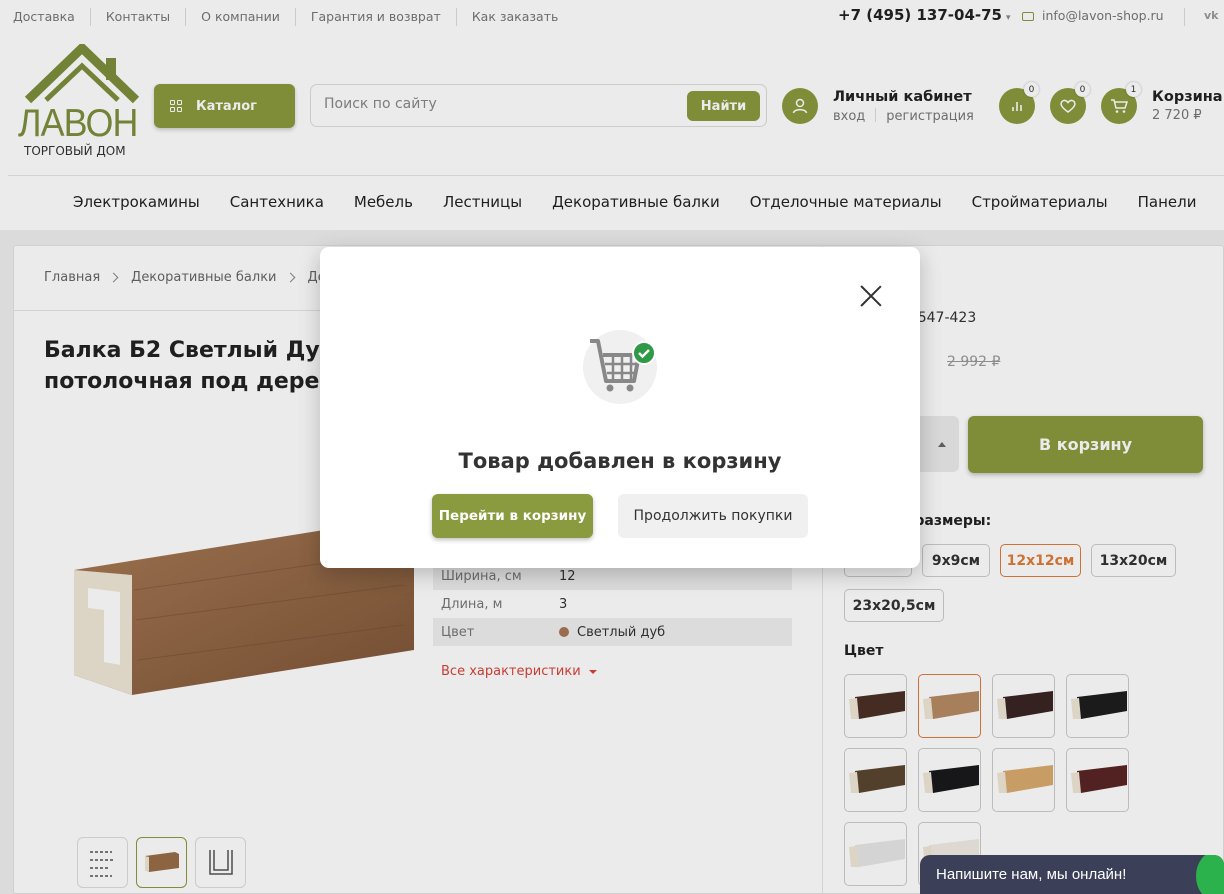 This screenshot has width=1224, height=894. Describe the element at coordinates (620, 461) in the screenshot. I see `modal-title: Товар добавлен в корзину` at that location.